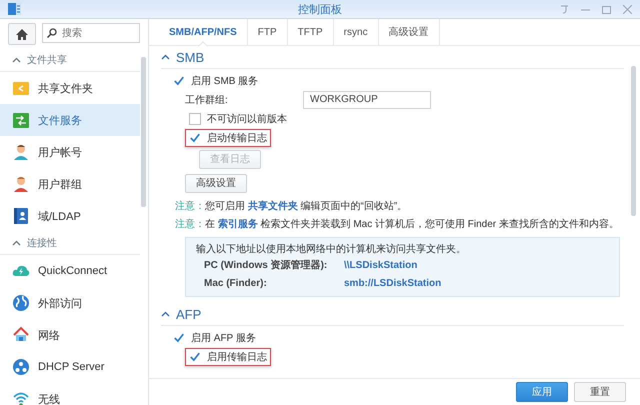  What do you see at coordinates (70, 271) in the screenshot?
I see `sidebar-item: QuickConnect` at bounding box center [70, 271].